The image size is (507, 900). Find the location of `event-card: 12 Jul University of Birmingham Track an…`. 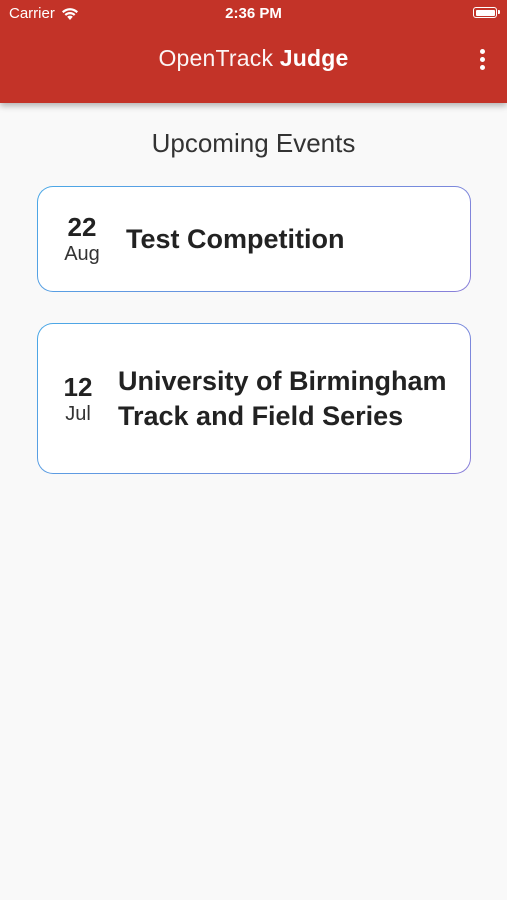

event-card: 12 Jul University of Birmingham Track an… is located at coordinates (254, 398).